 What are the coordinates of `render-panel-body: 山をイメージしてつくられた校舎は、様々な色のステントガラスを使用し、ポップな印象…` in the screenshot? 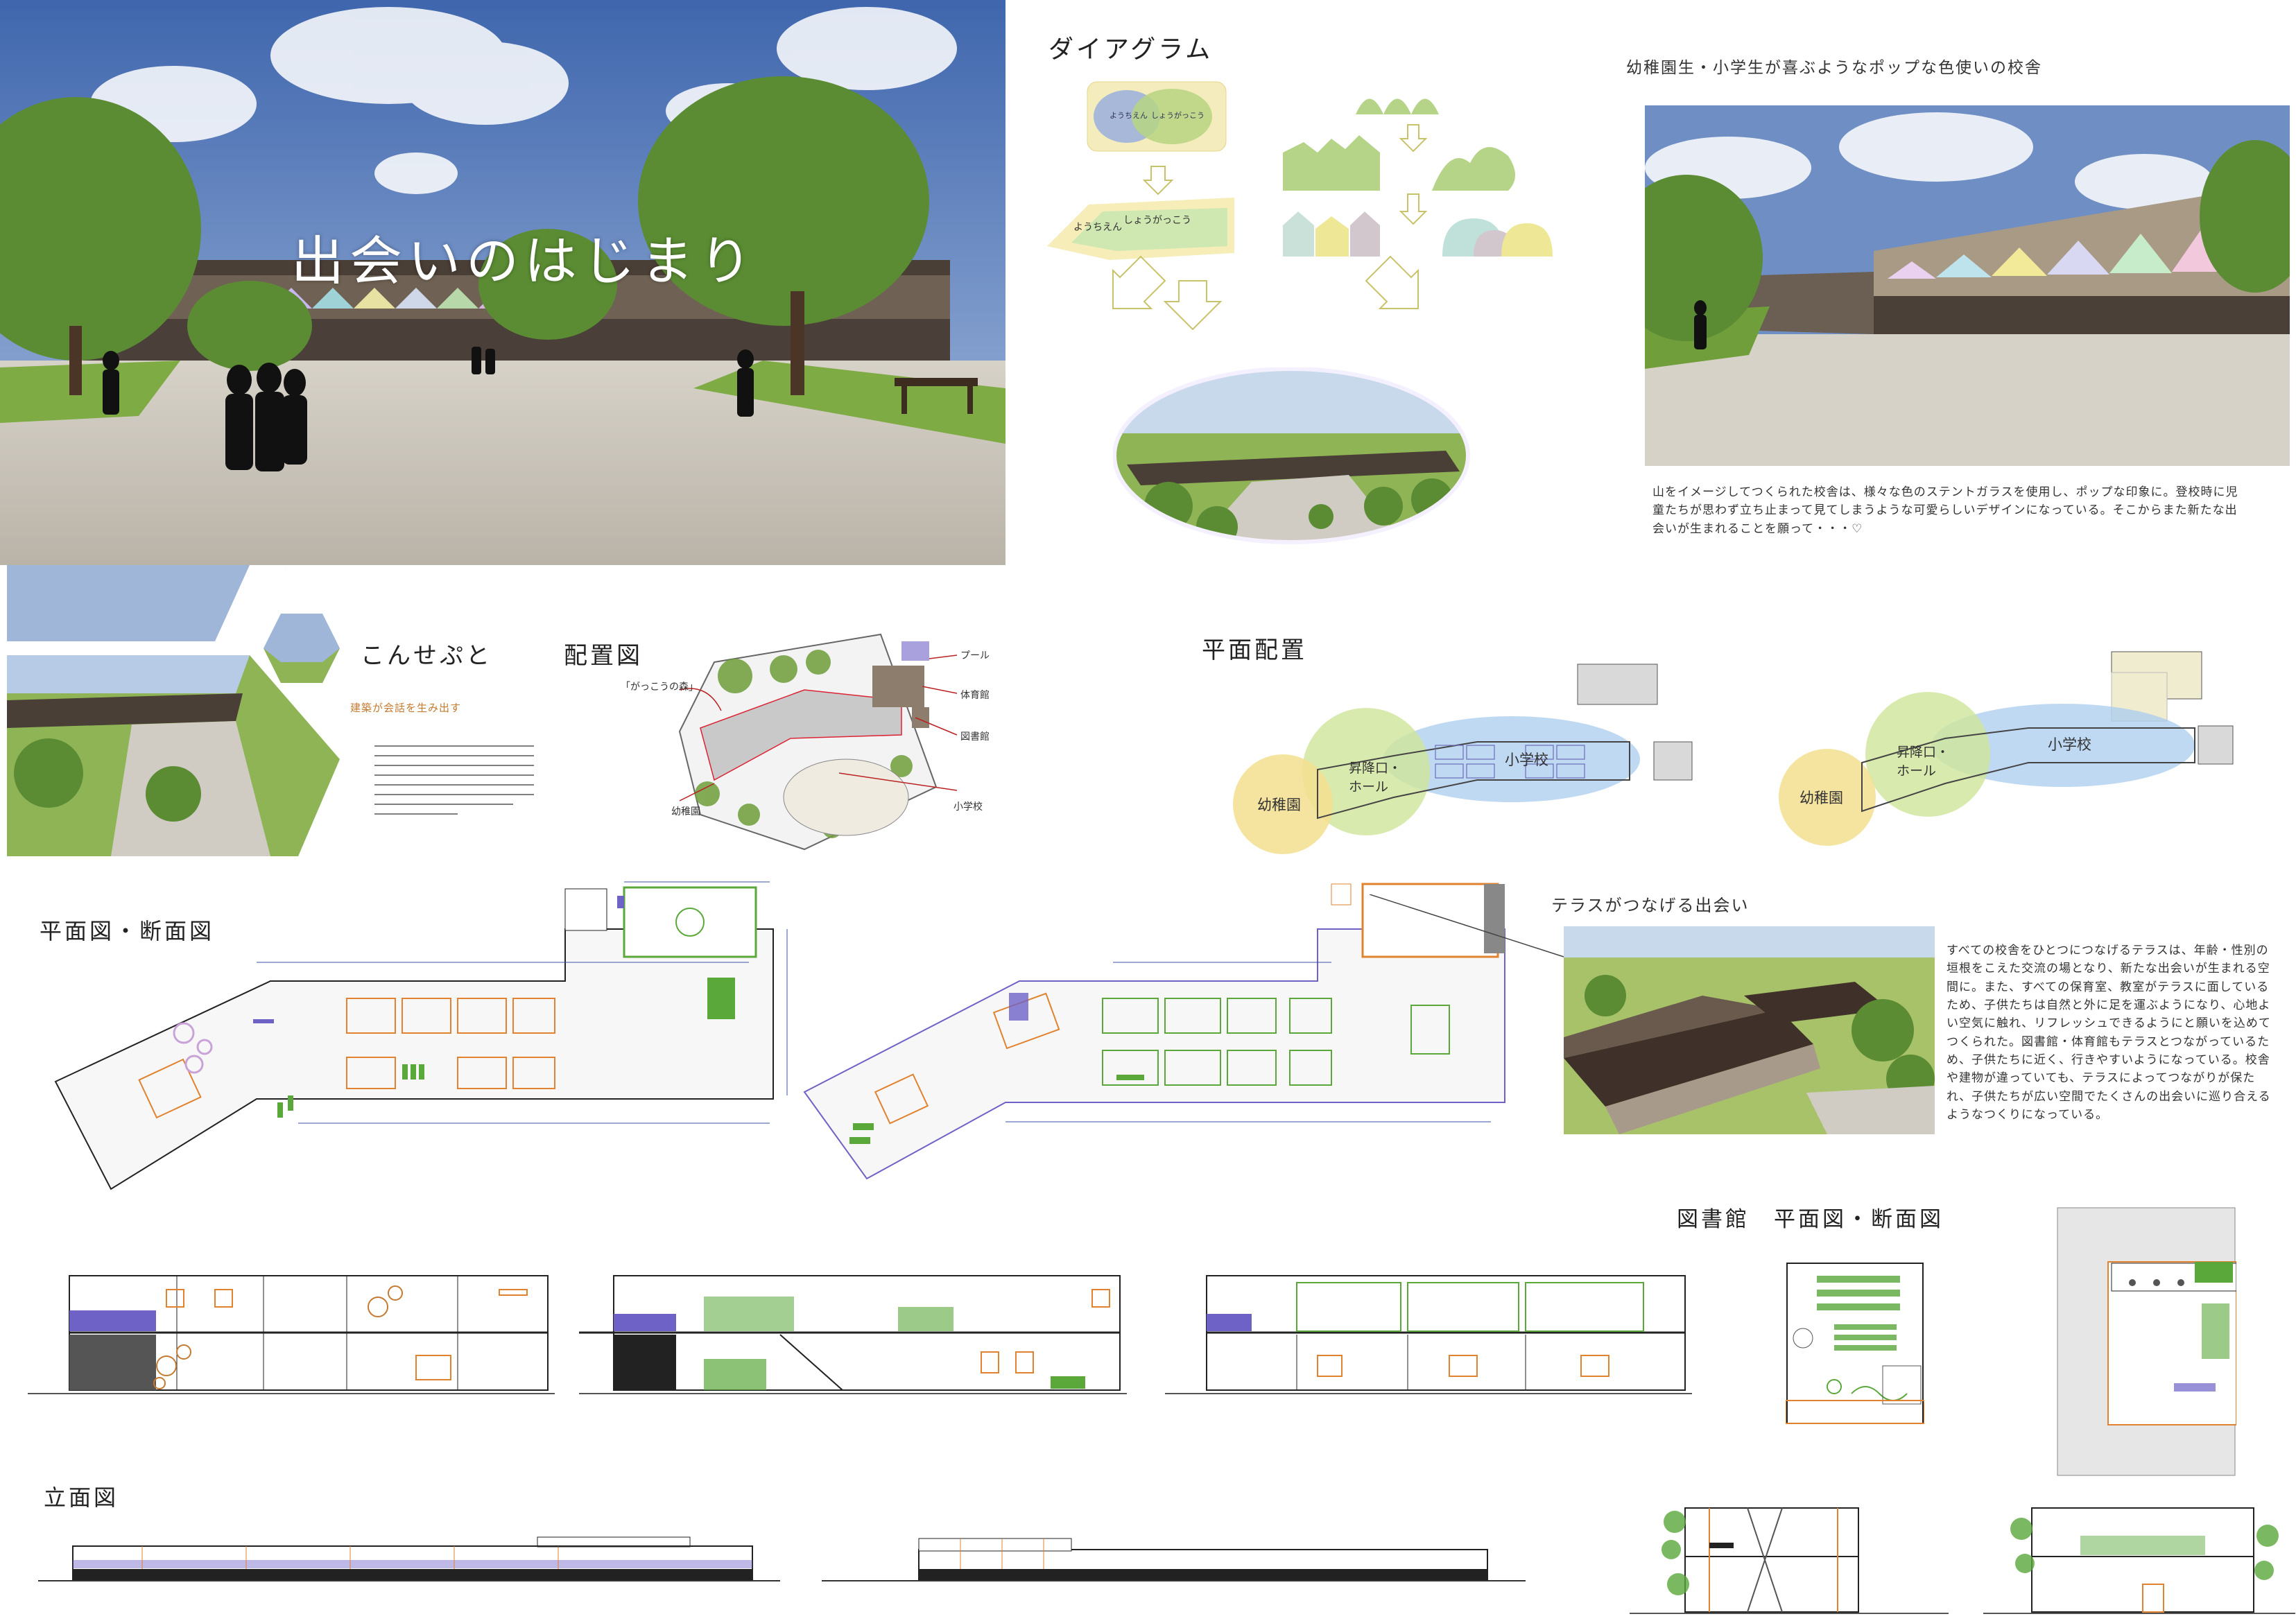 It's located at (1945, 511).